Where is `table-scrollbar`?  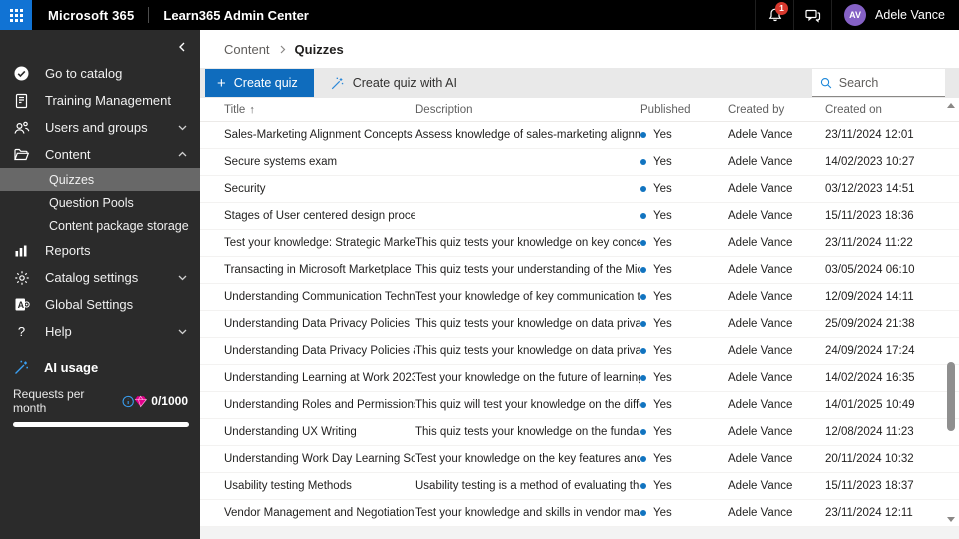 table-scrollbar is located at coordinates (951, 312).